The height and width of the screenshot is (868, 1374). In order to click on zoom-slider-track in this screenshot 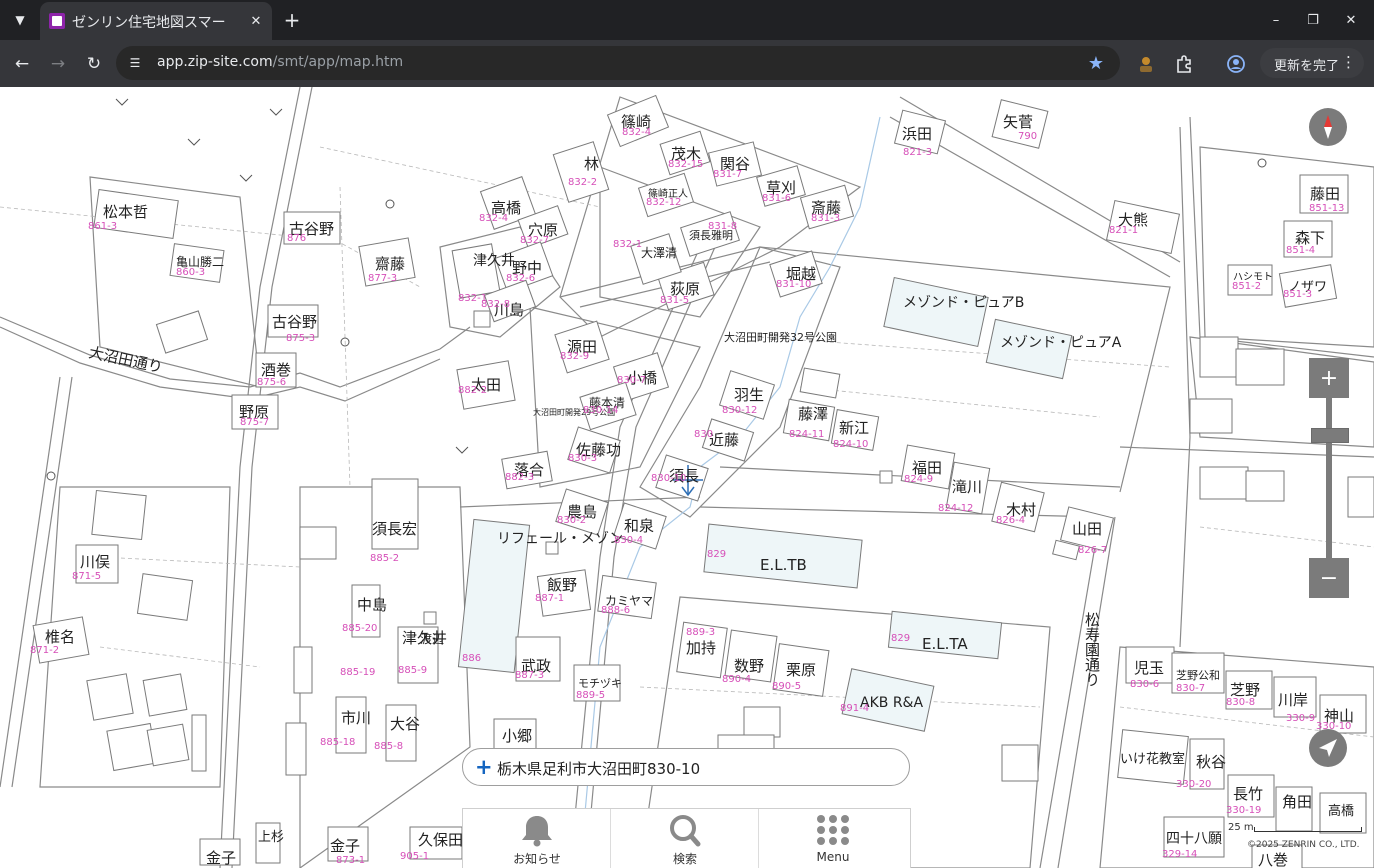, I will do `click(1329, 478)`.